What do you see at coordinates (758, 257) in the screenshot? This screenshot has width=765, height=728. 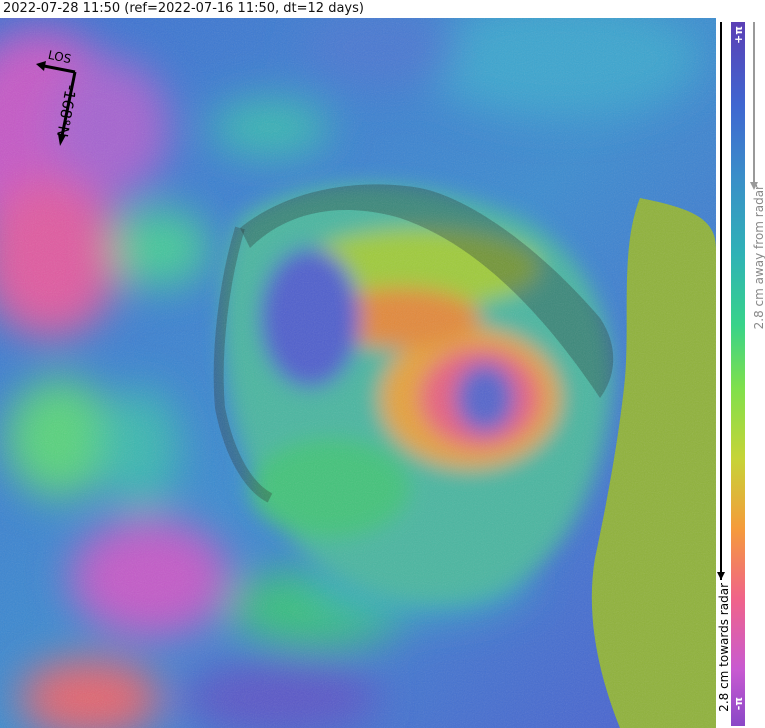 I see `away-from-radar-label: 2.8 cm away from radar` at bounding box center [758, 257].